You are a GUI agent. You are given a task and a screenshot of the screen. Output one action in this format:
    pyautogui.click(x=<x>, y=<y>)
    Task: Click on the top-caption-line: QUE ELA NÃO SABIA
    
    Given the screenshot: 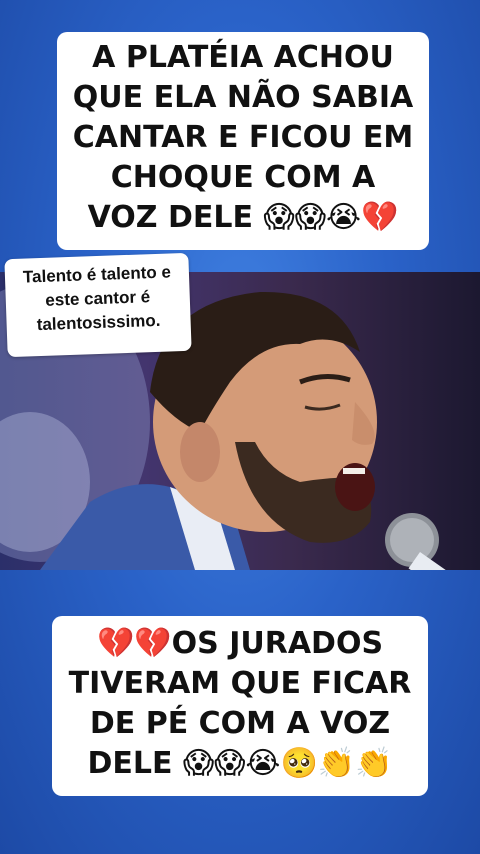 What is the action you would take?
    pyautogui.click(x=243, y=97)
    